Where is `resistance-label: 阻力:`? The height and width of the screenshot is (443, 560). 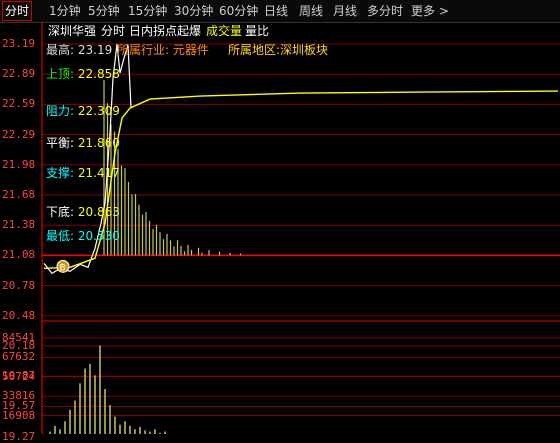 resistance-label: 阻力: is located at coordinates (60, 111).